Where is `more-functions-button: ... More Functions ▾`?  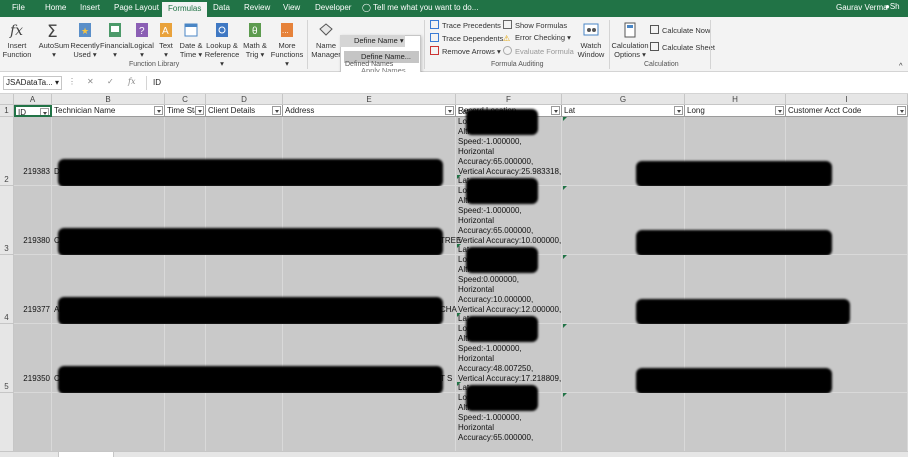
more-functions-button: ... More Functions ▾ is located at coordinates (287, 44).